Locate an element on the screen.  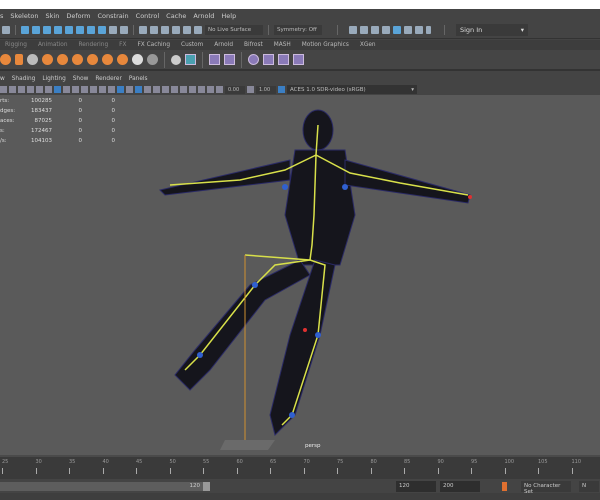
lights-icon is located at coordinates (93, 89).